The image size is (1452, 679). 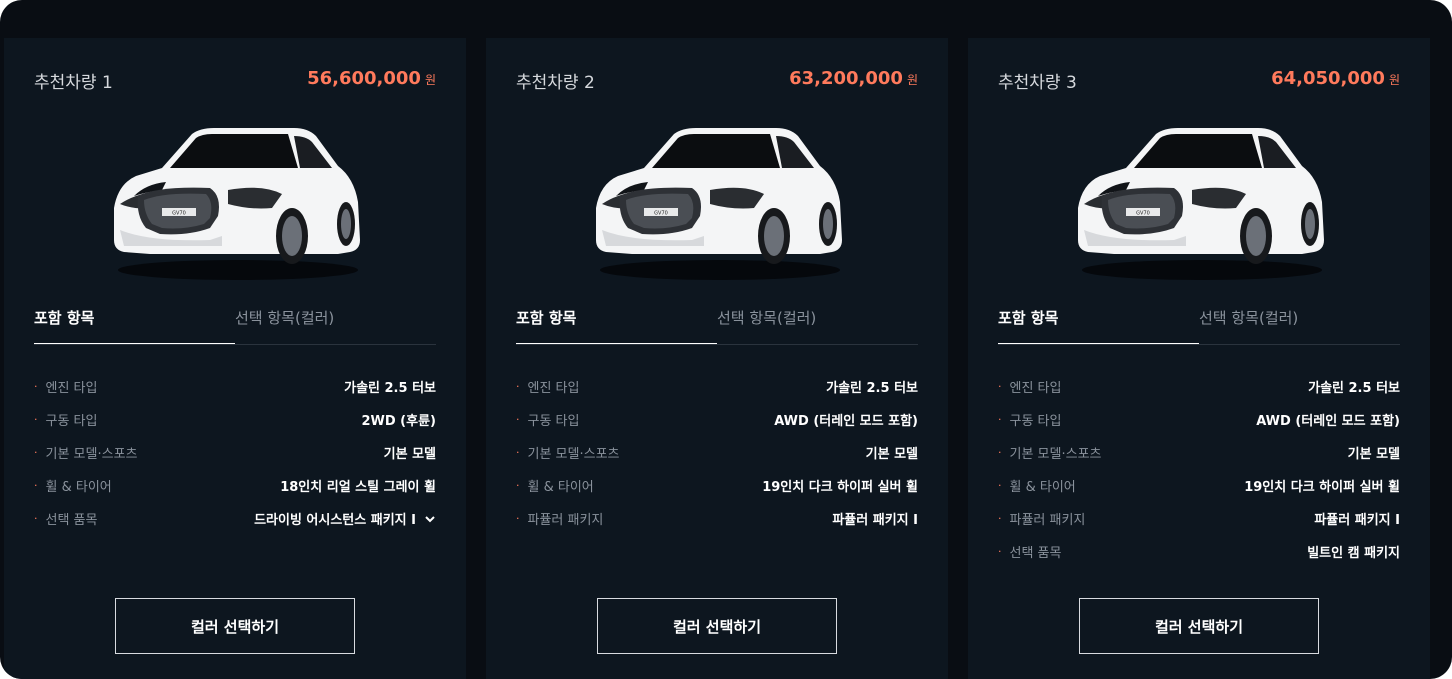 I want to click on spec-value-select: 드라이빙 어시스턴스 패키지 I, so click(x=345, y=518).